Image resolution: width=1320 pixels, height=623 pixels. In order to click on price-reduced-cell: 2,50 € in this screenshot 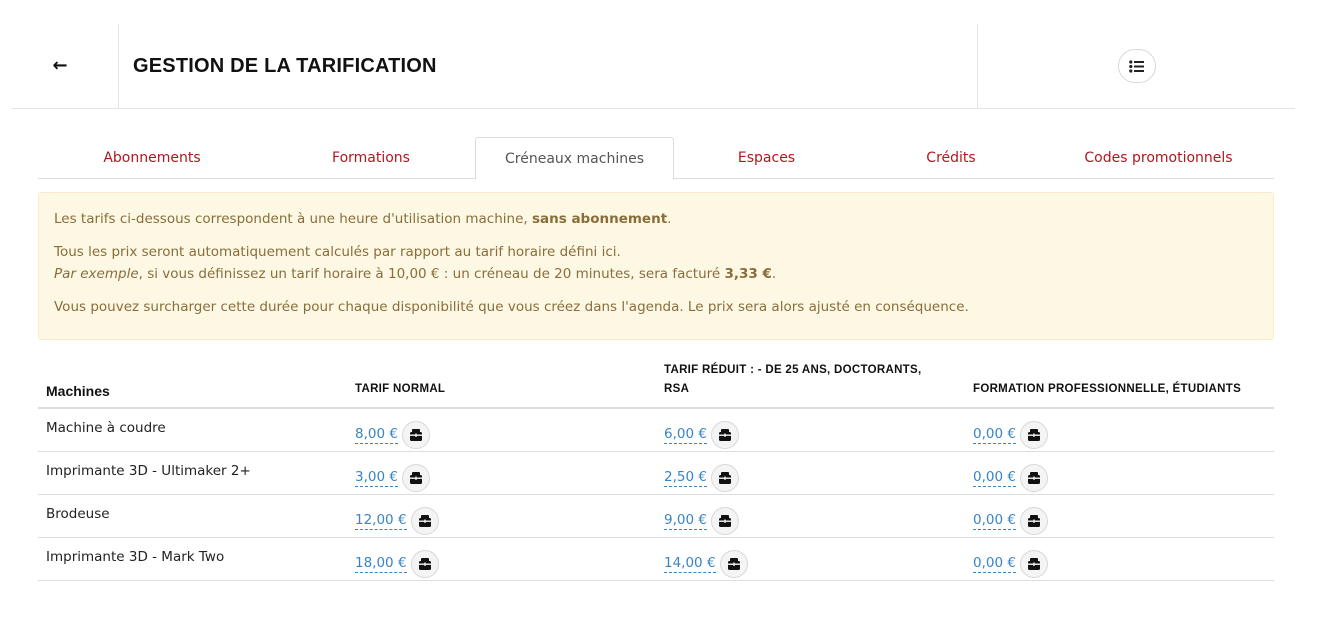, I will do `click(701, 478)`.